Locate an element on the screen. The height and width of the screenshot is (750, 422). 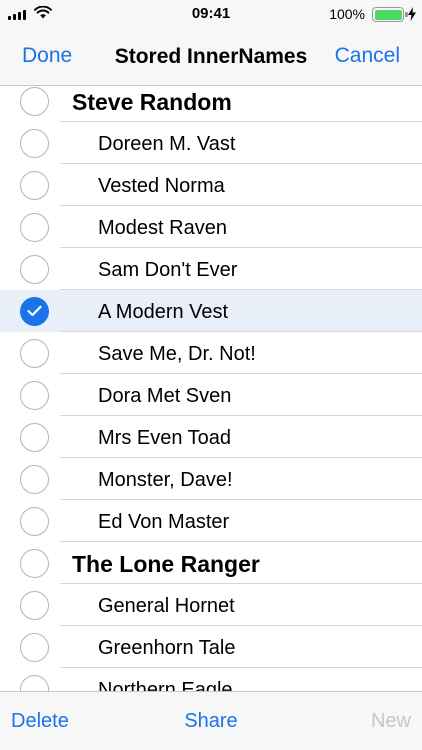
battery-fill is located at coordinates (388, 14).